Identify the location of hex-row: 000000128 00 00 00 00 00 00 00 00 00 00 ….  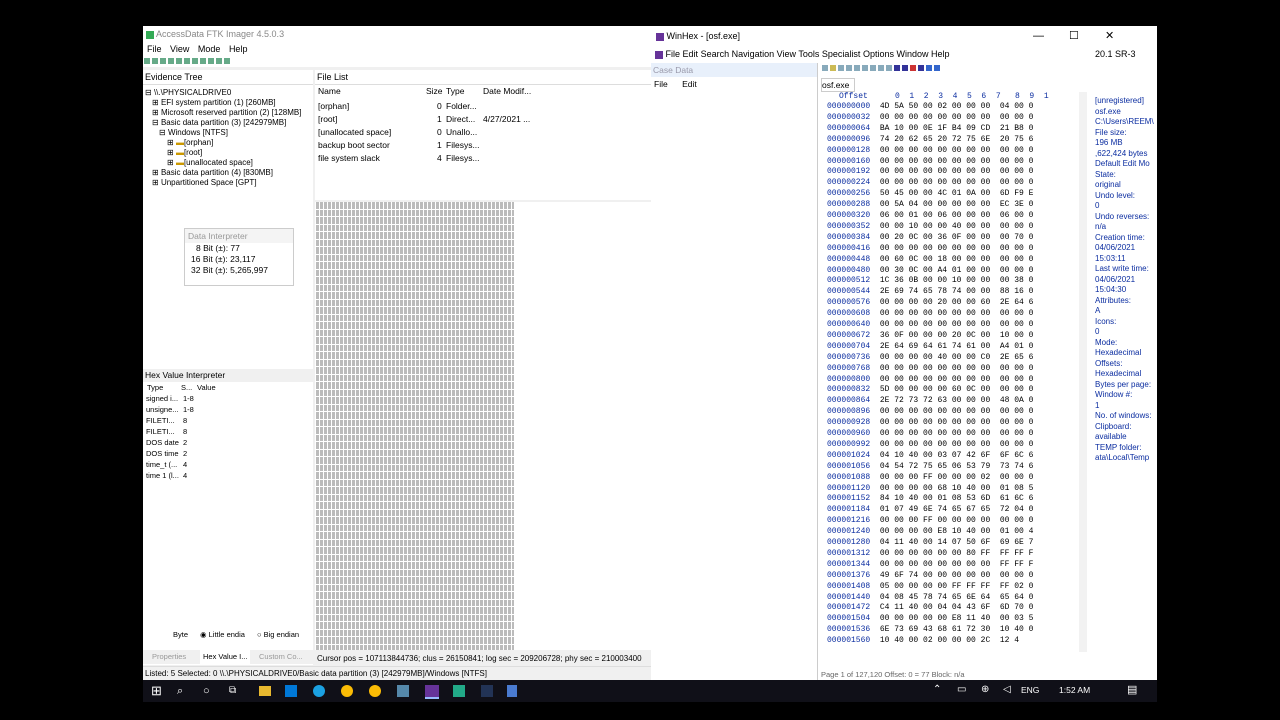
(930, 151).